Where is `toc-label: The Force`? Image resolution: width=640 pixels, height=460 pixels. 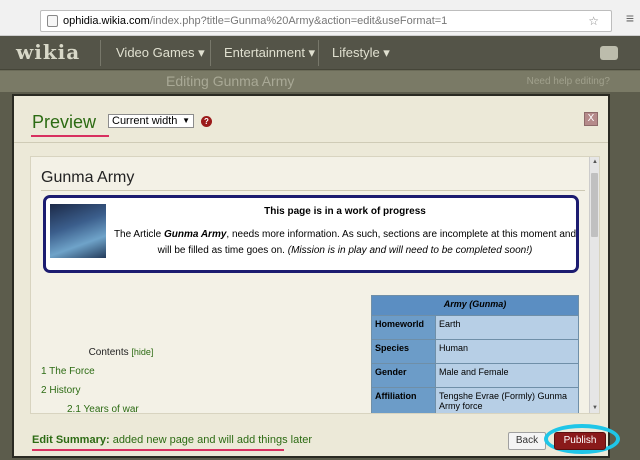
toc-label: The Force is located at coordinates (72, 371).